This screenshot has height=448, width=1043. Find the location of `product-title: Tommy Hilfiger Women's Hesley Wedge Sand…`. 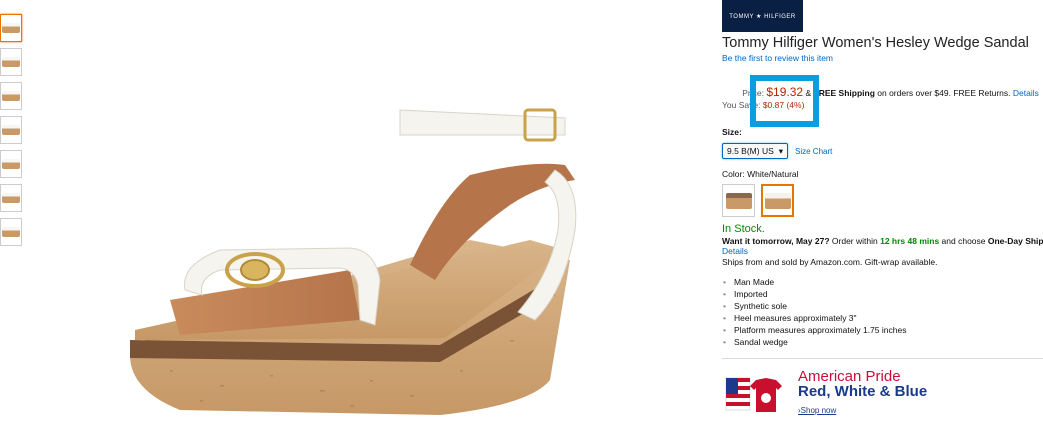

product-title: Tommy Hilfiger Women's Hesley Wedge Sand… is located at coordinates (875, 43).